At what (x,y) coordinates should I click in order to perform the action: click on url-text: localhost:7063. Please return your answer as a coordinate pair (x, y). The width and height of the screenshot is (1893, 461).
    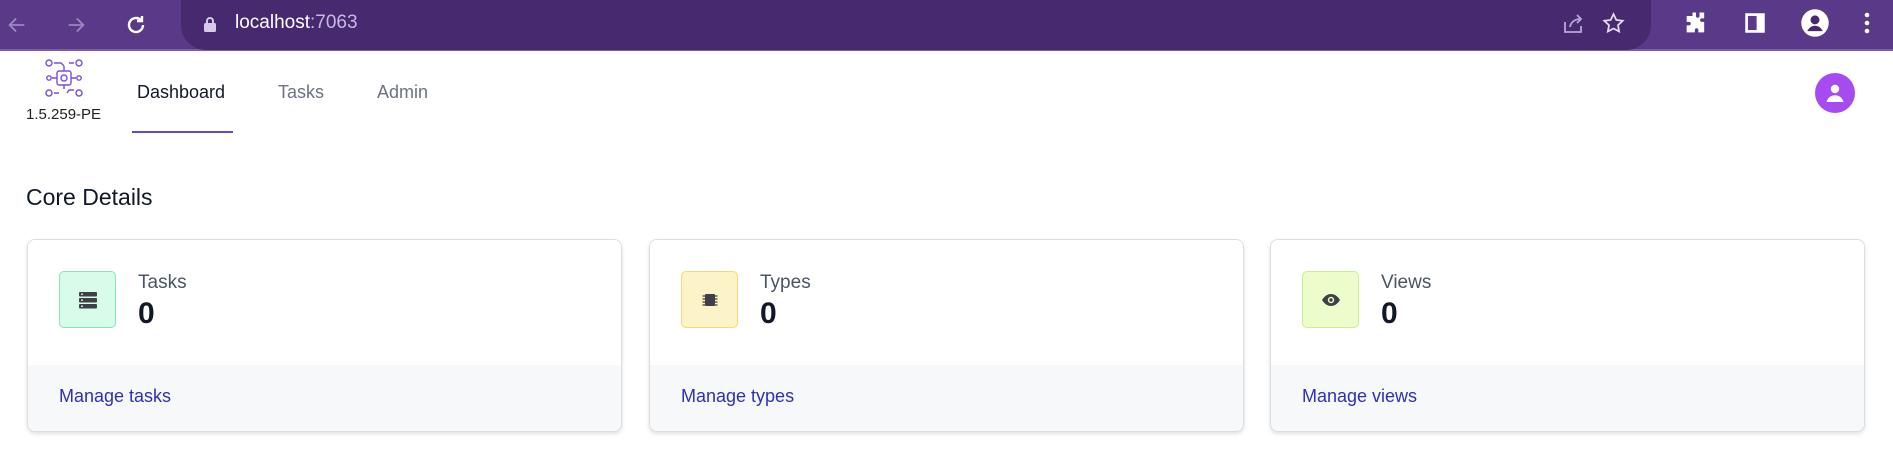
    Looking at the image, I should click on (296, 23).